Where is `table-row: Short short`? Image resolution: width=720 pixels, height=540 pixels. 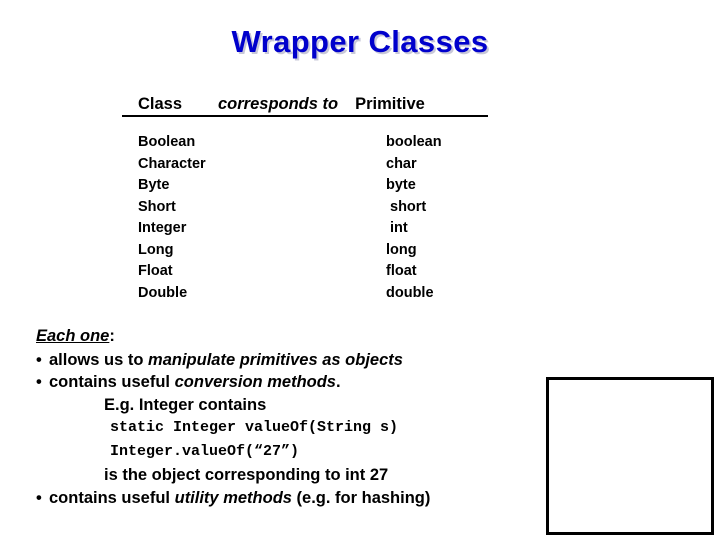
table-row: Short short is located at coordinates (313, 208).